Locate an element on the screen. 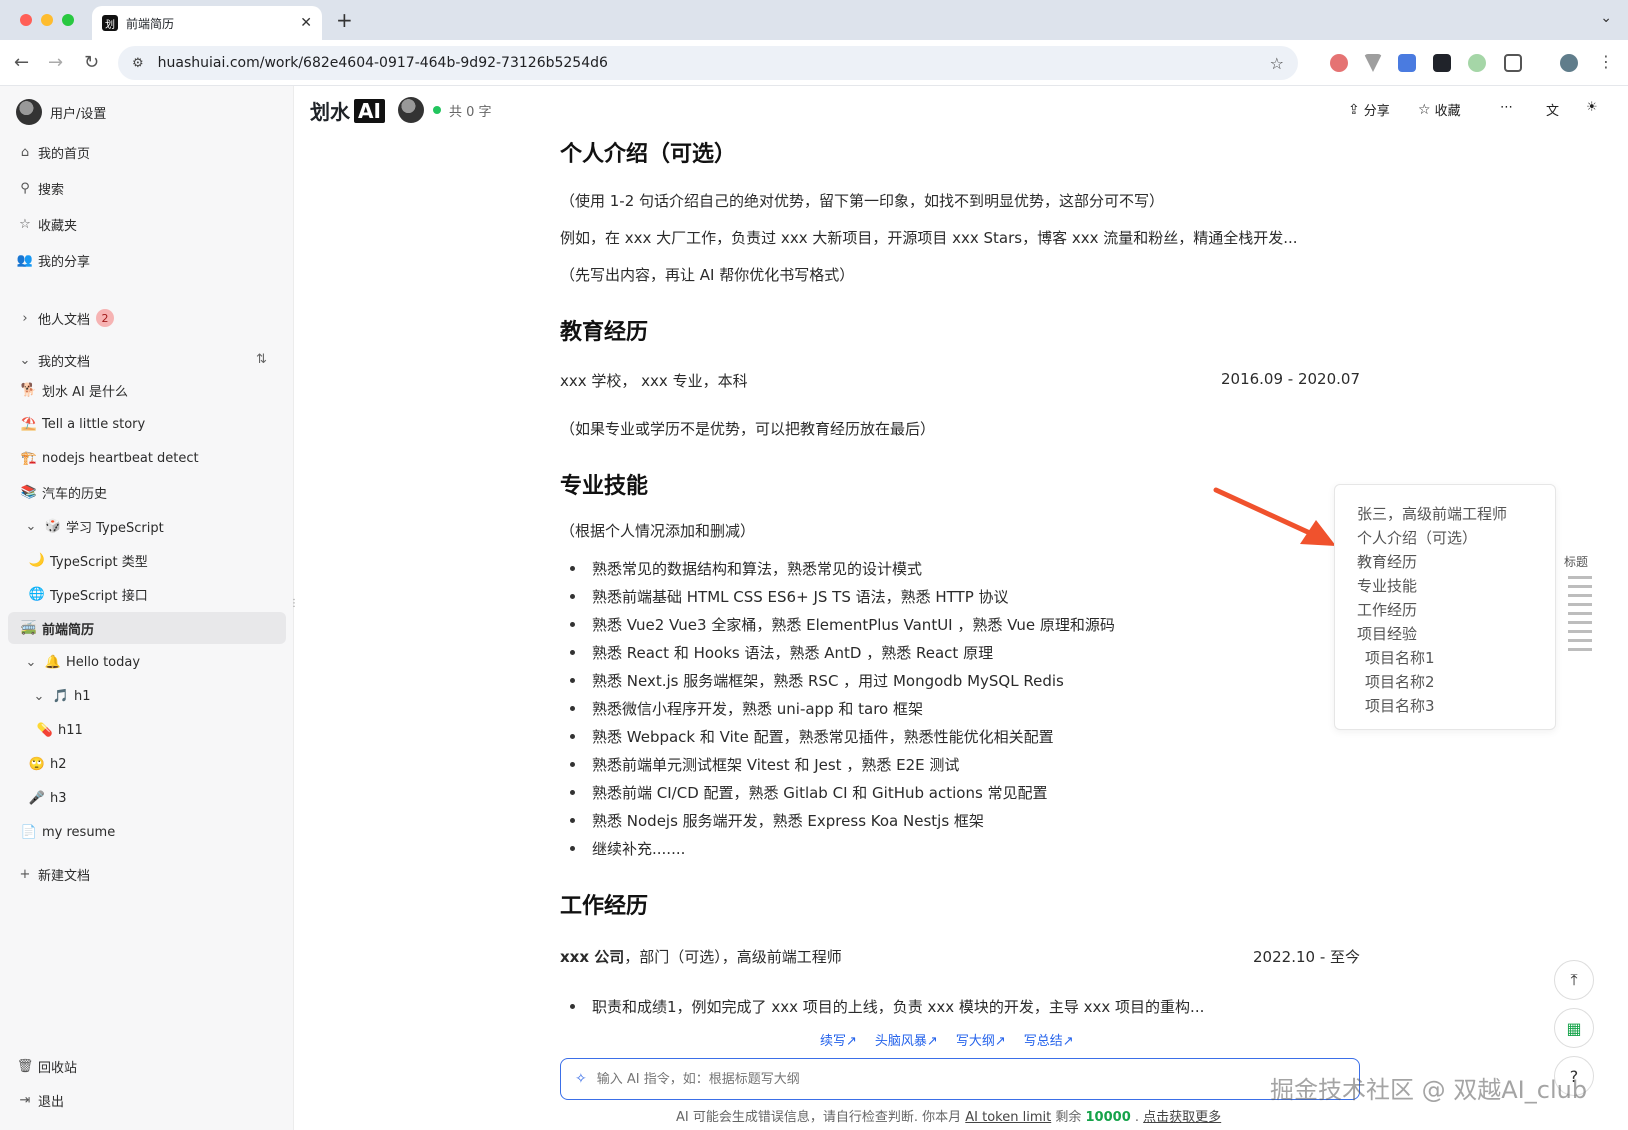 Image resolution: width=1628 pixels, height=1130 pixels. user-settings: 用户/设置 is located at coordinates (61, 112).